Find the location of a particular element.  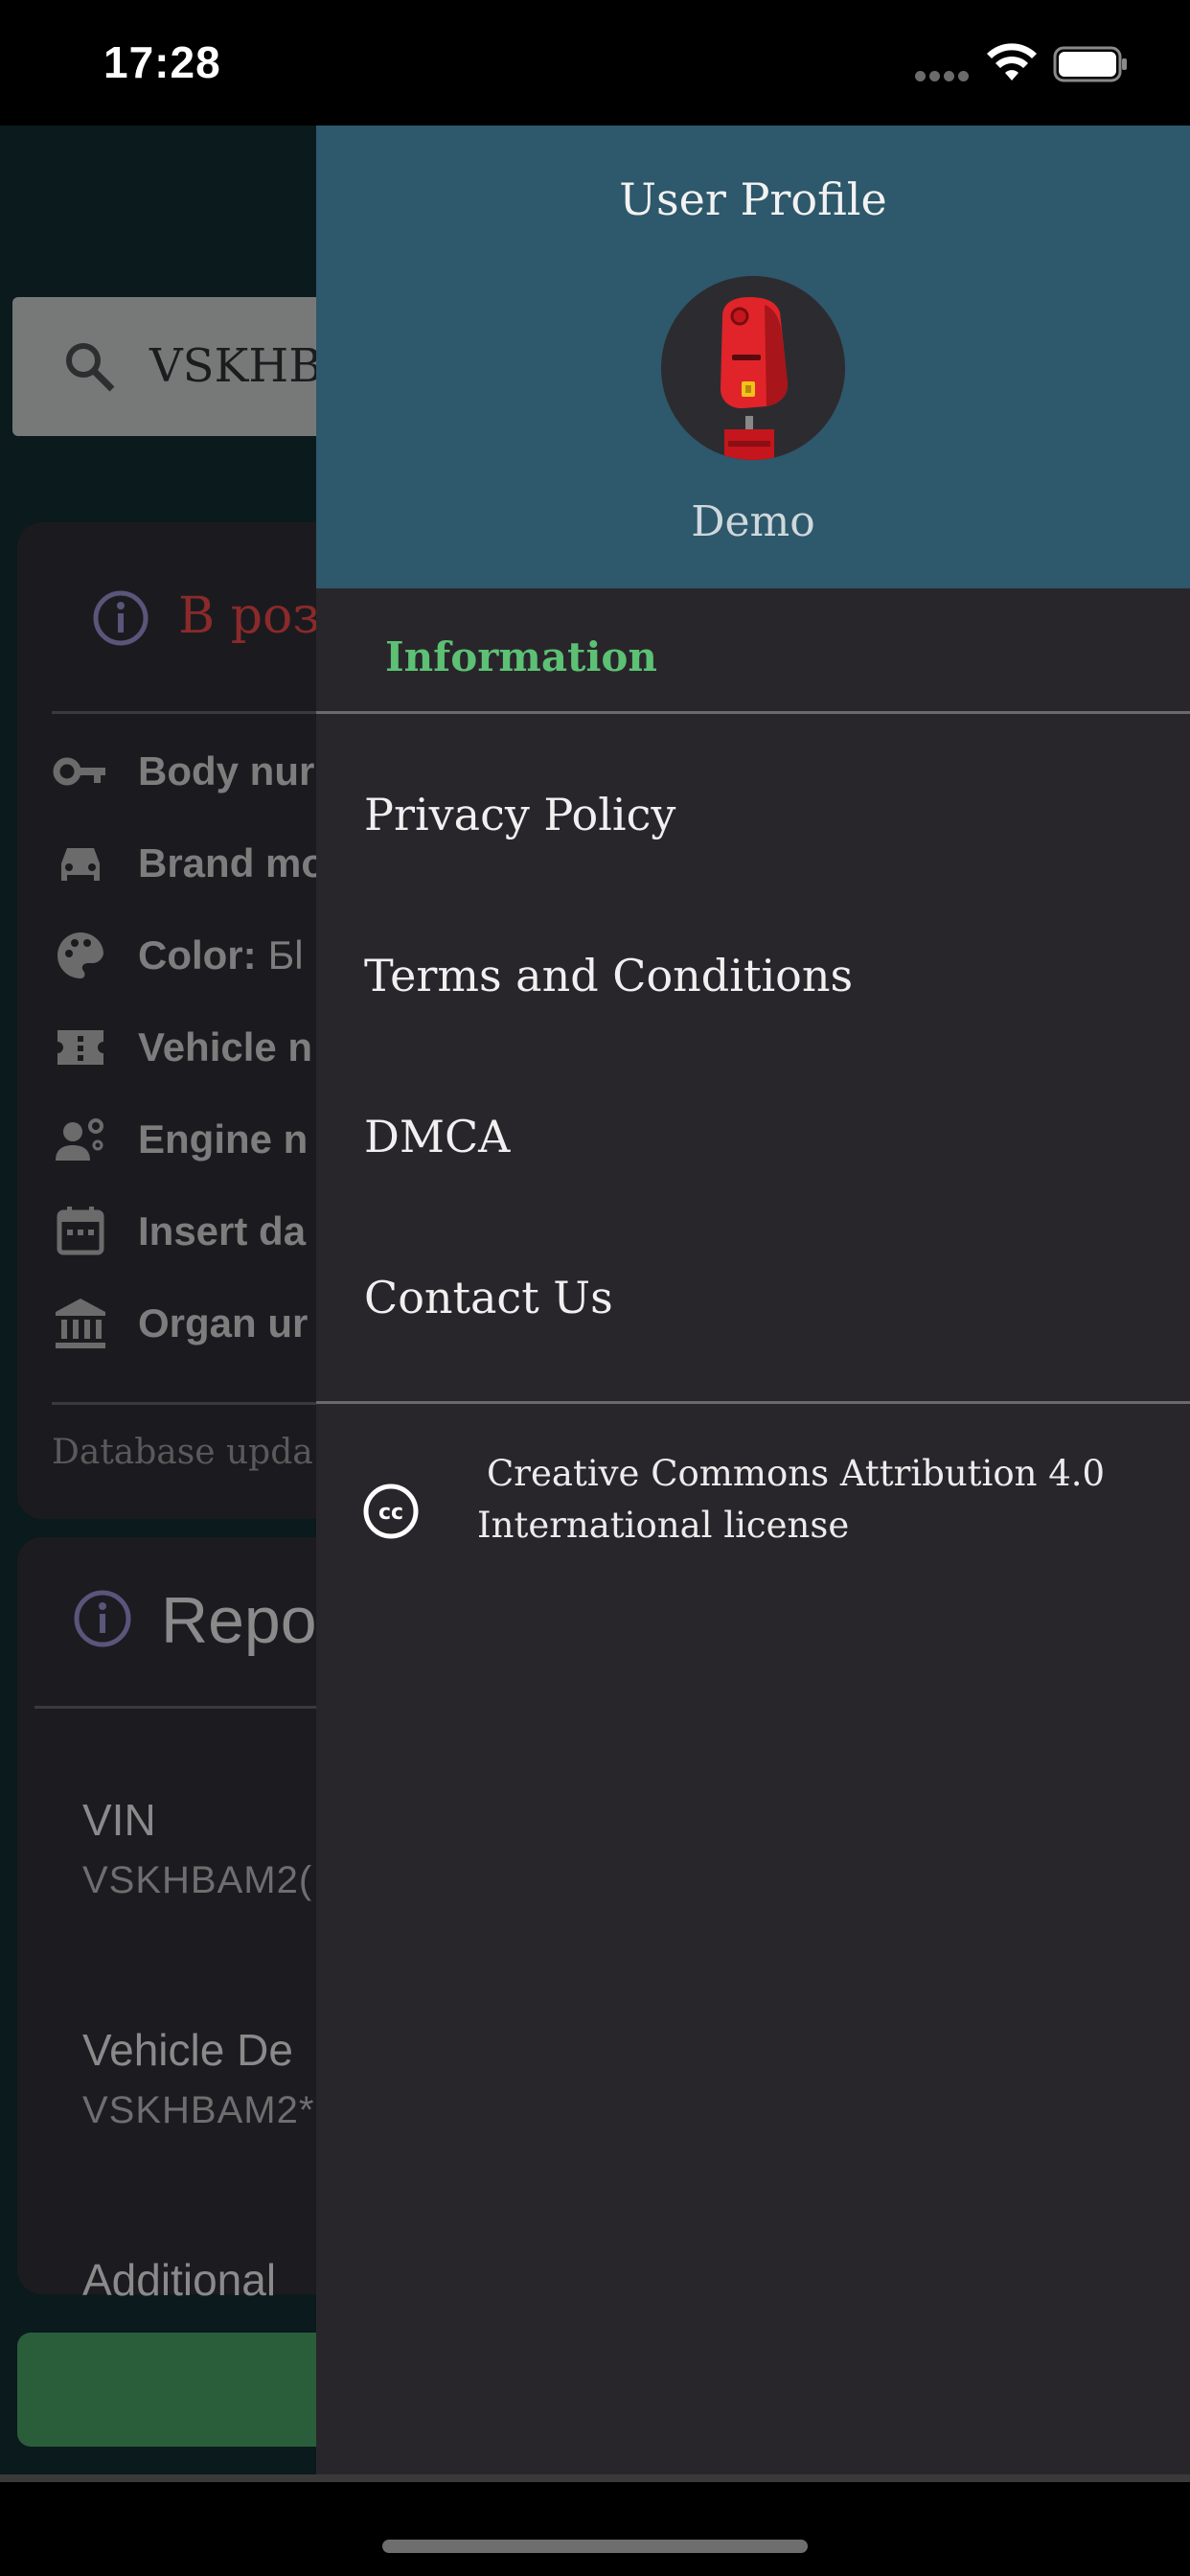

user-name: Demo is located at coordinates (753, 521).